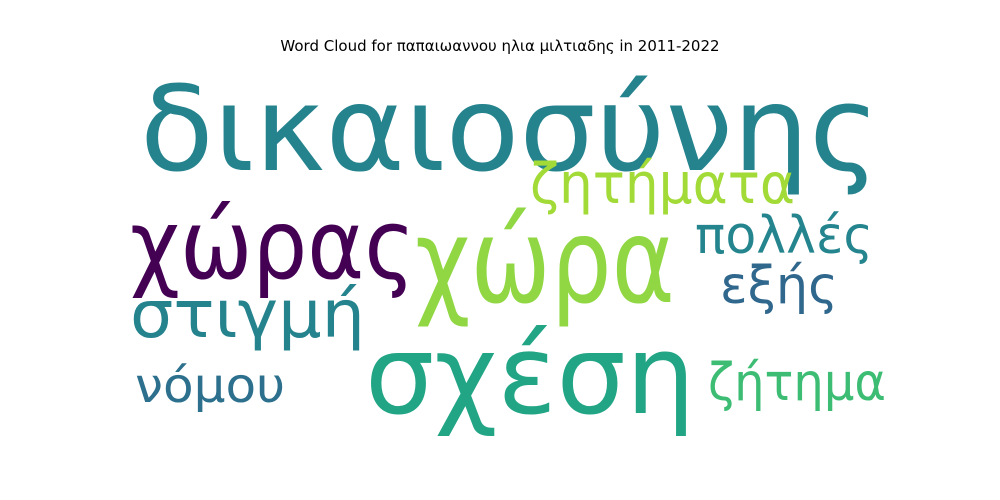 This screenshot has height=500, width=1000. What do you see at coordinates (779, 286) in the screenshot?
I see `word-exis: εξής` at bounding box center [779, 286].